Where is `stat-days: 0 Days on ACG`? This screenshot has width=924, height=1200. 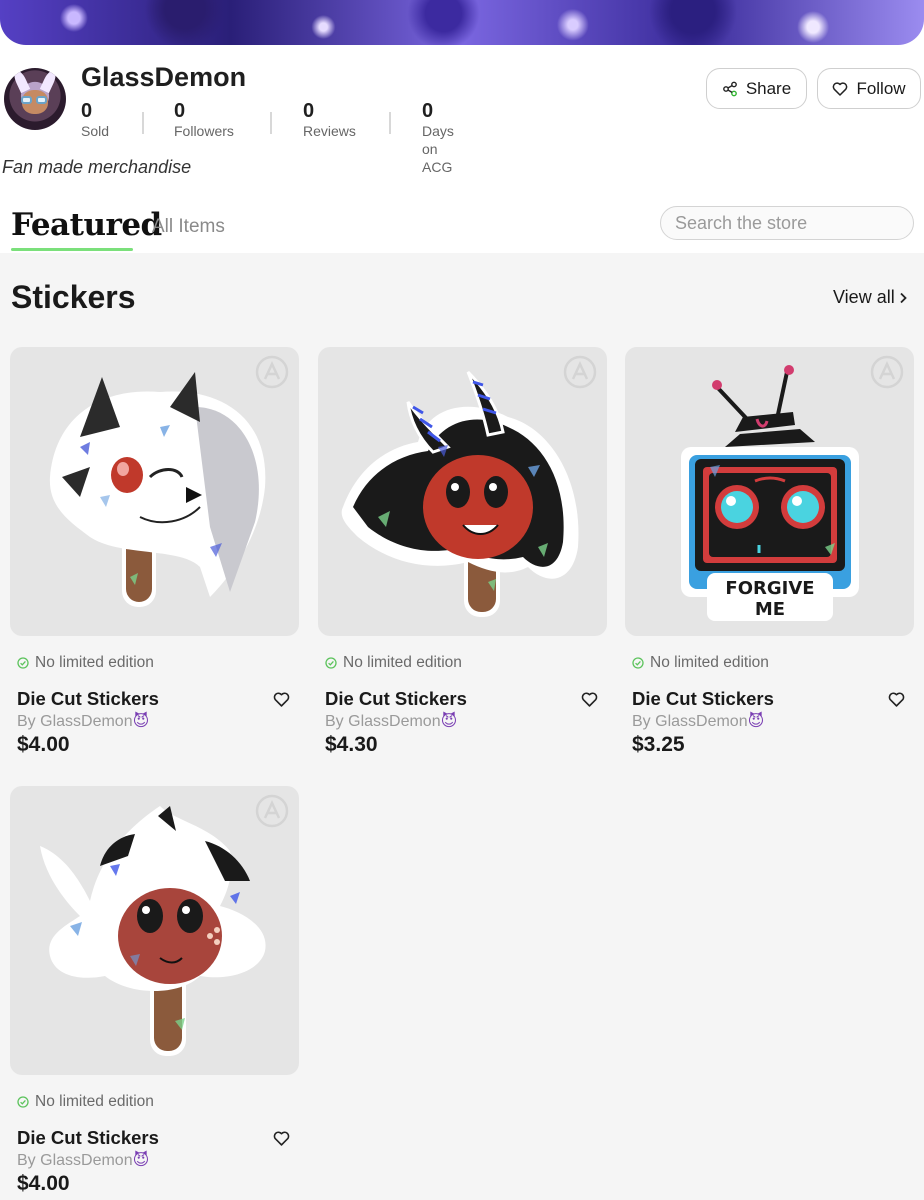 stat-days: 0 Days on ACG is located at coordinates (438, 138).